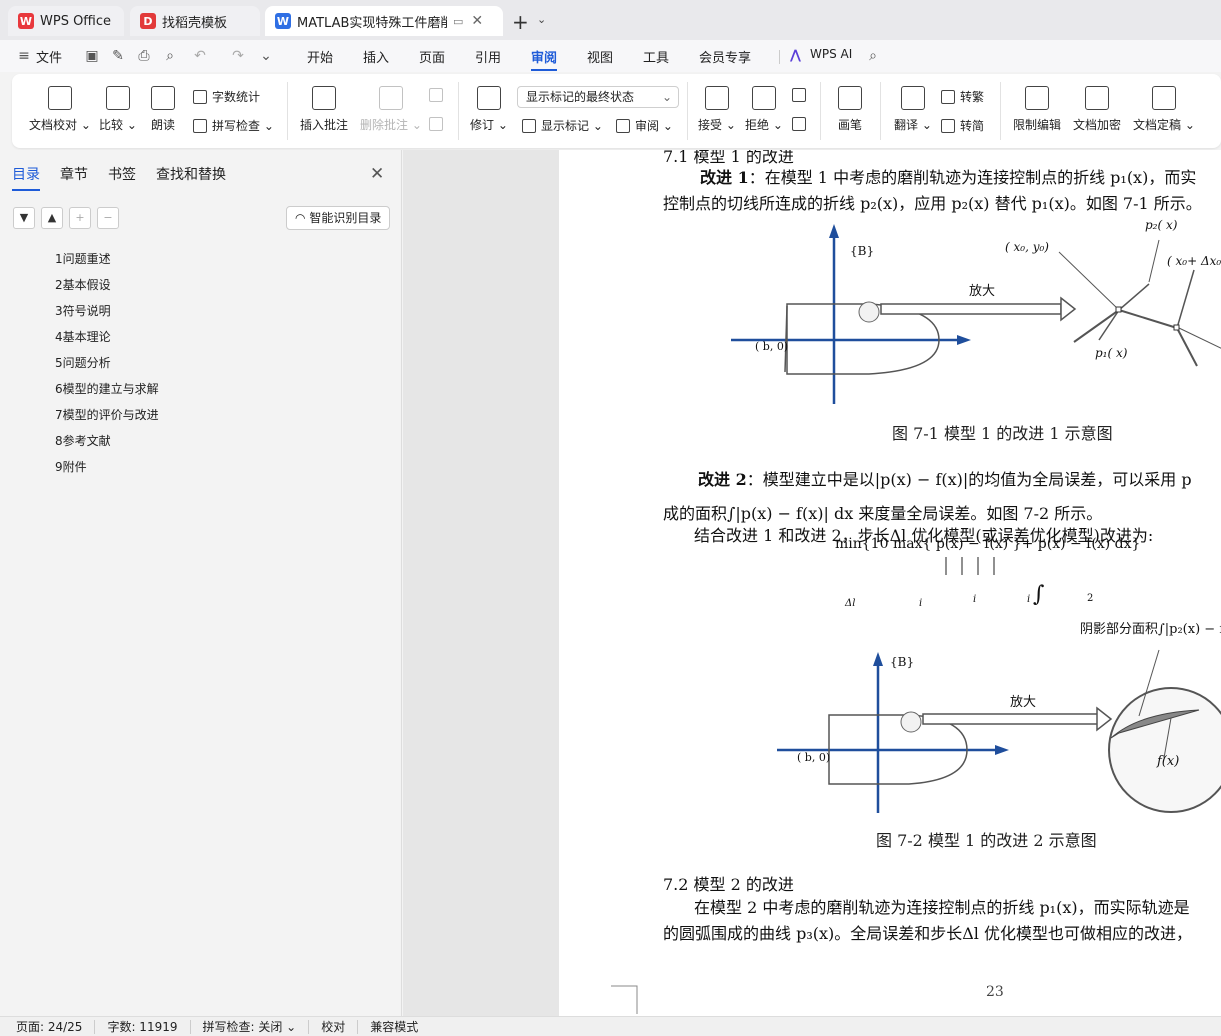  What do you see at coordinates (144, 56) in the screenshot?
I see `print-icon: ⎙` at bounding box center [144, 56].